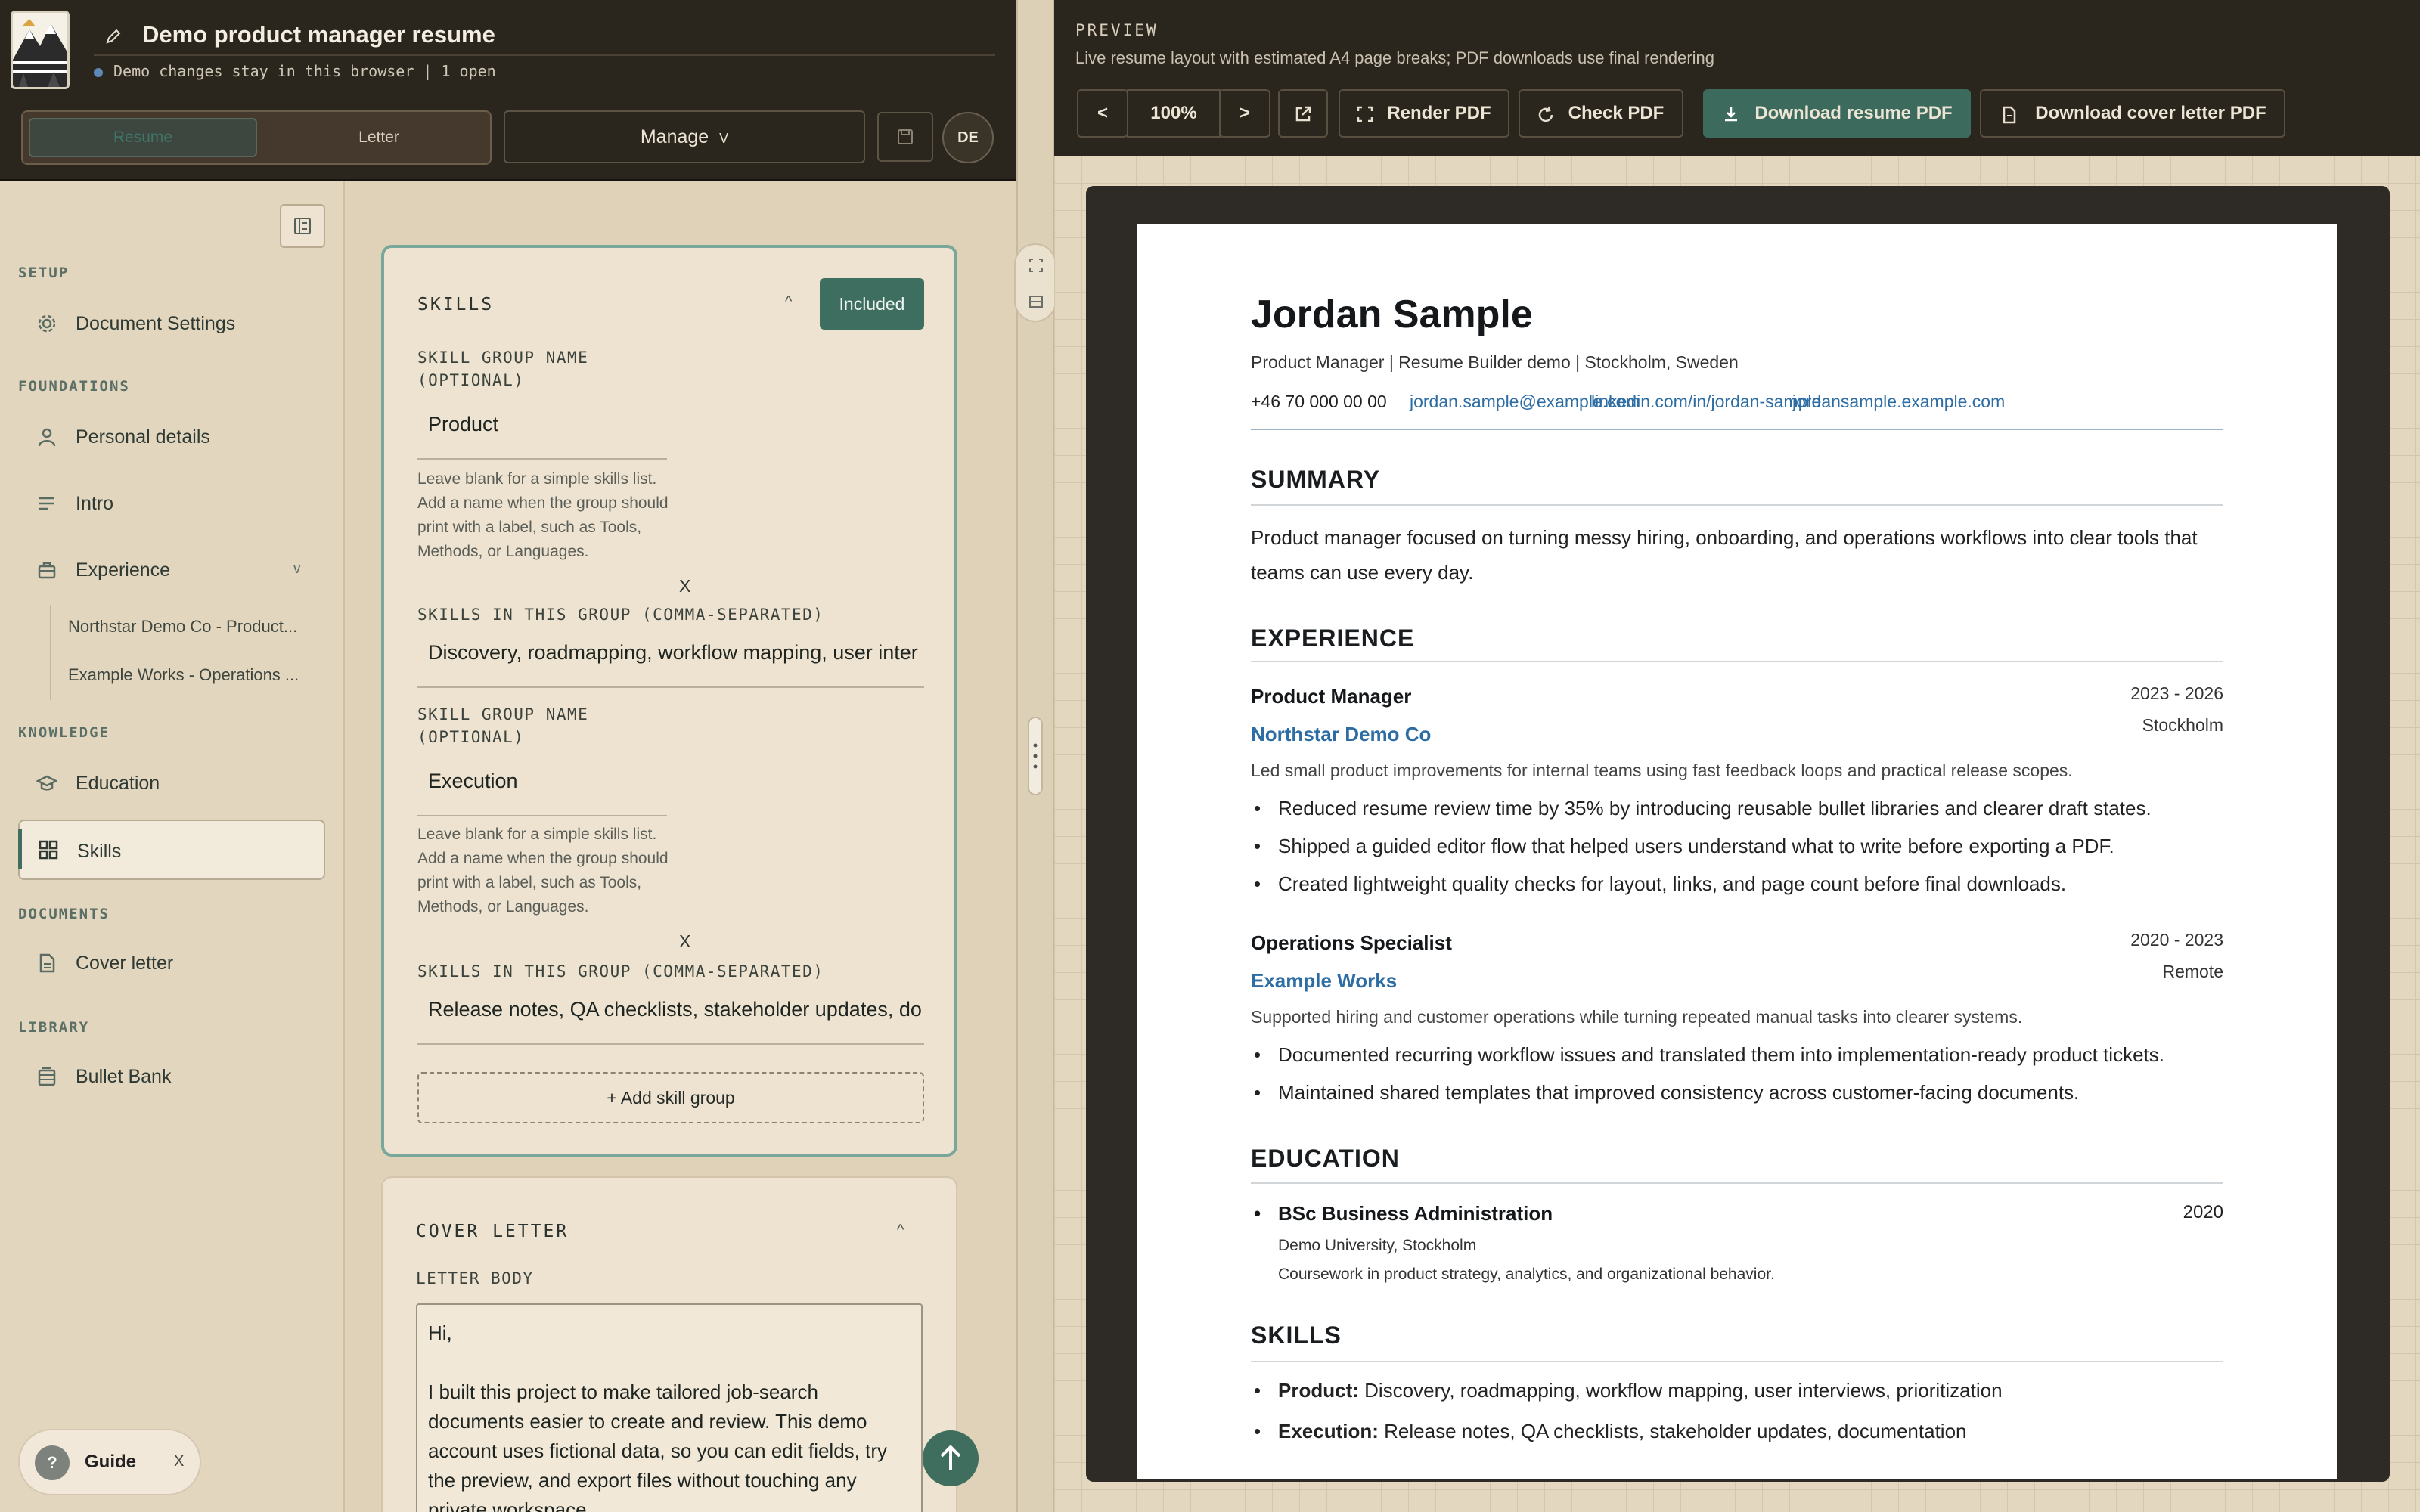 This screenshot has height=1512, width=2420. I want to click on next-page-button: >, so click(1244, 113).